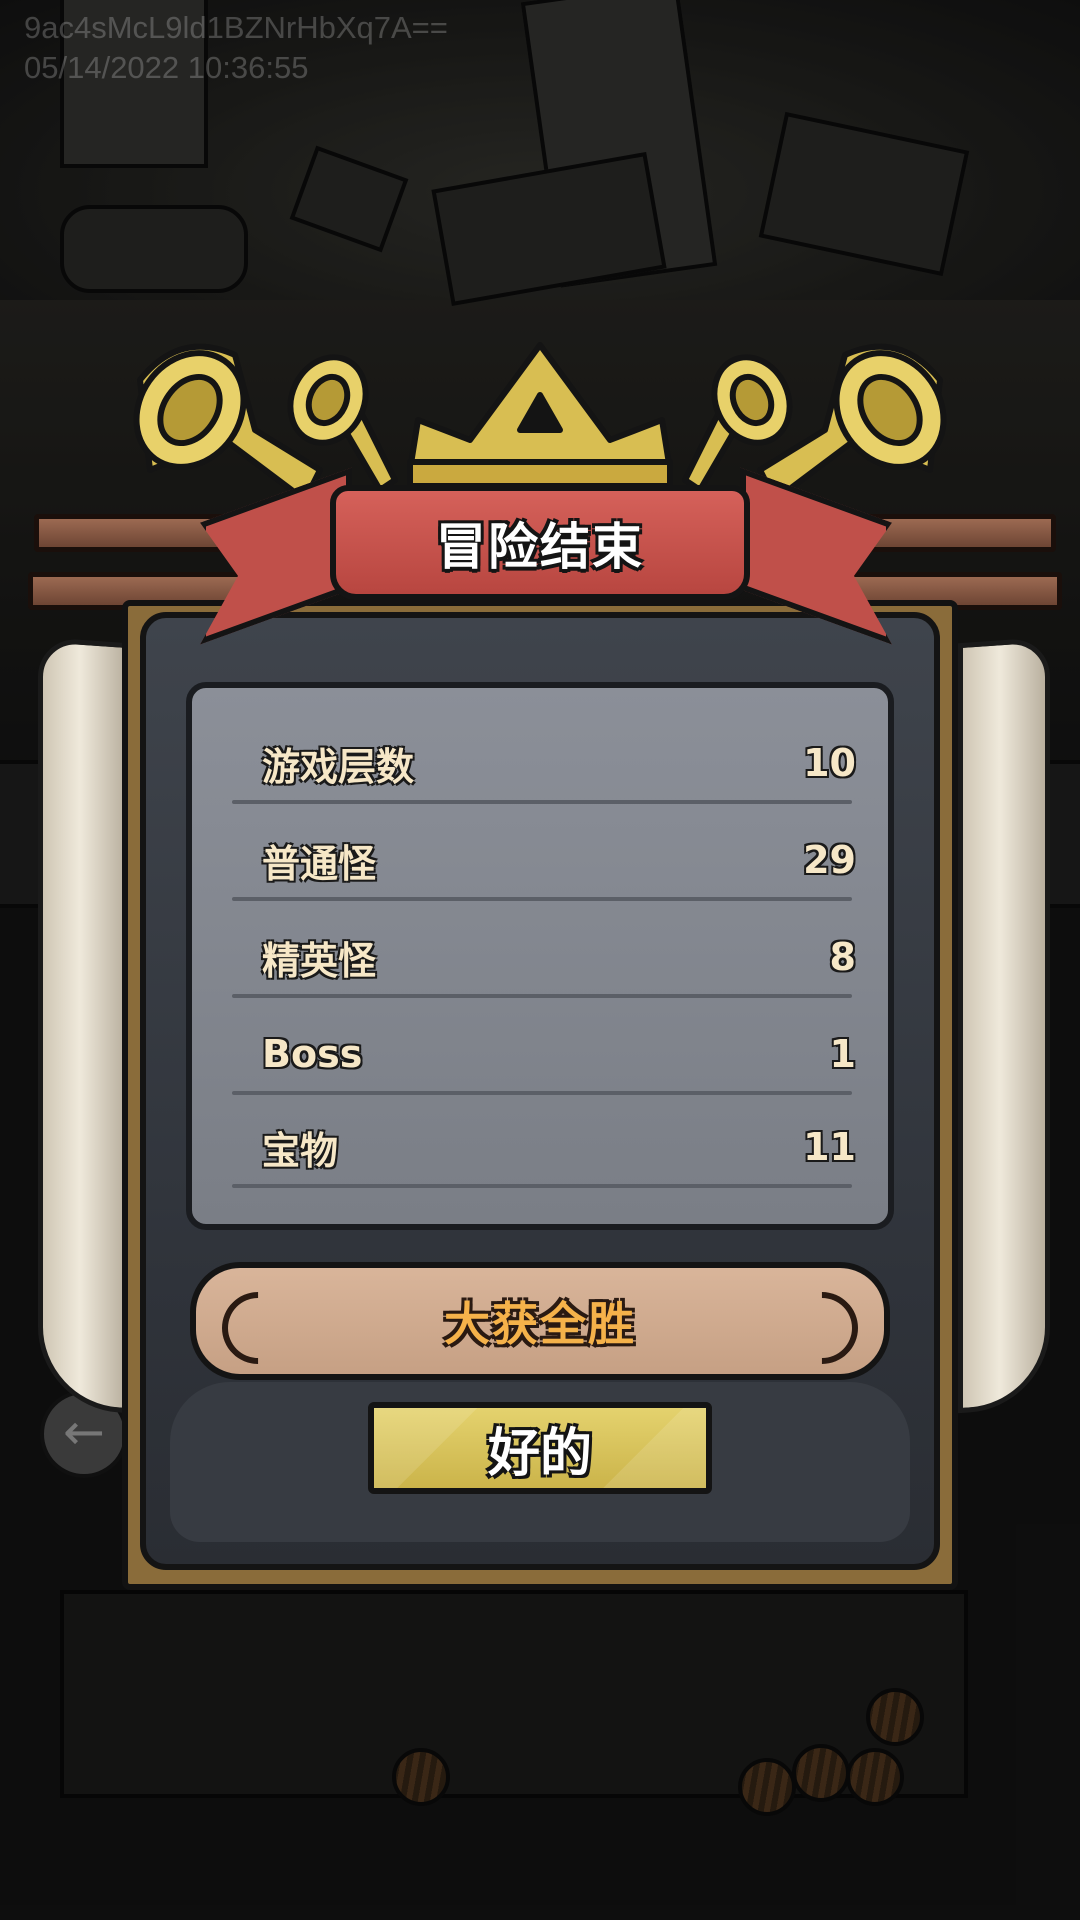 The height and width of the screenshot is (1920, 1080). What do you see at coordinates (540, 1324) in the screenshot?
I see `result-text: 大获全胜` at bounding box center [540, 1324].